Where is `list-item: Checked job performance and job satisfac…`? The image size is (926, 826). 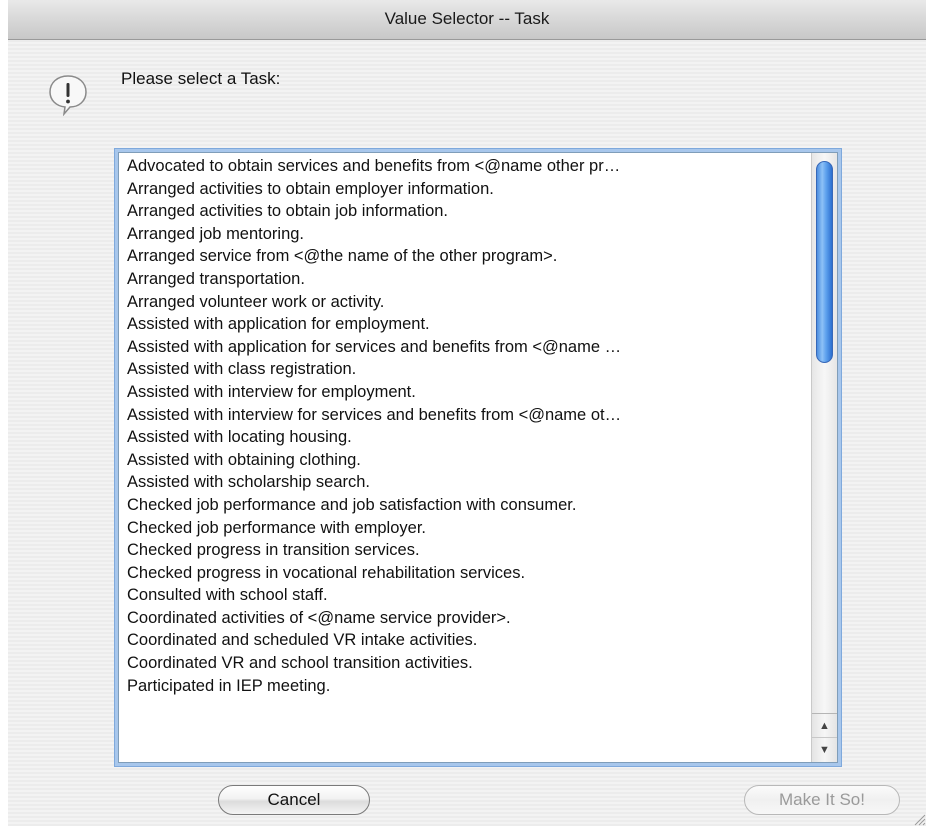 list-item: Checked job performance and job satisfac… is located at coordinates (464, 505).